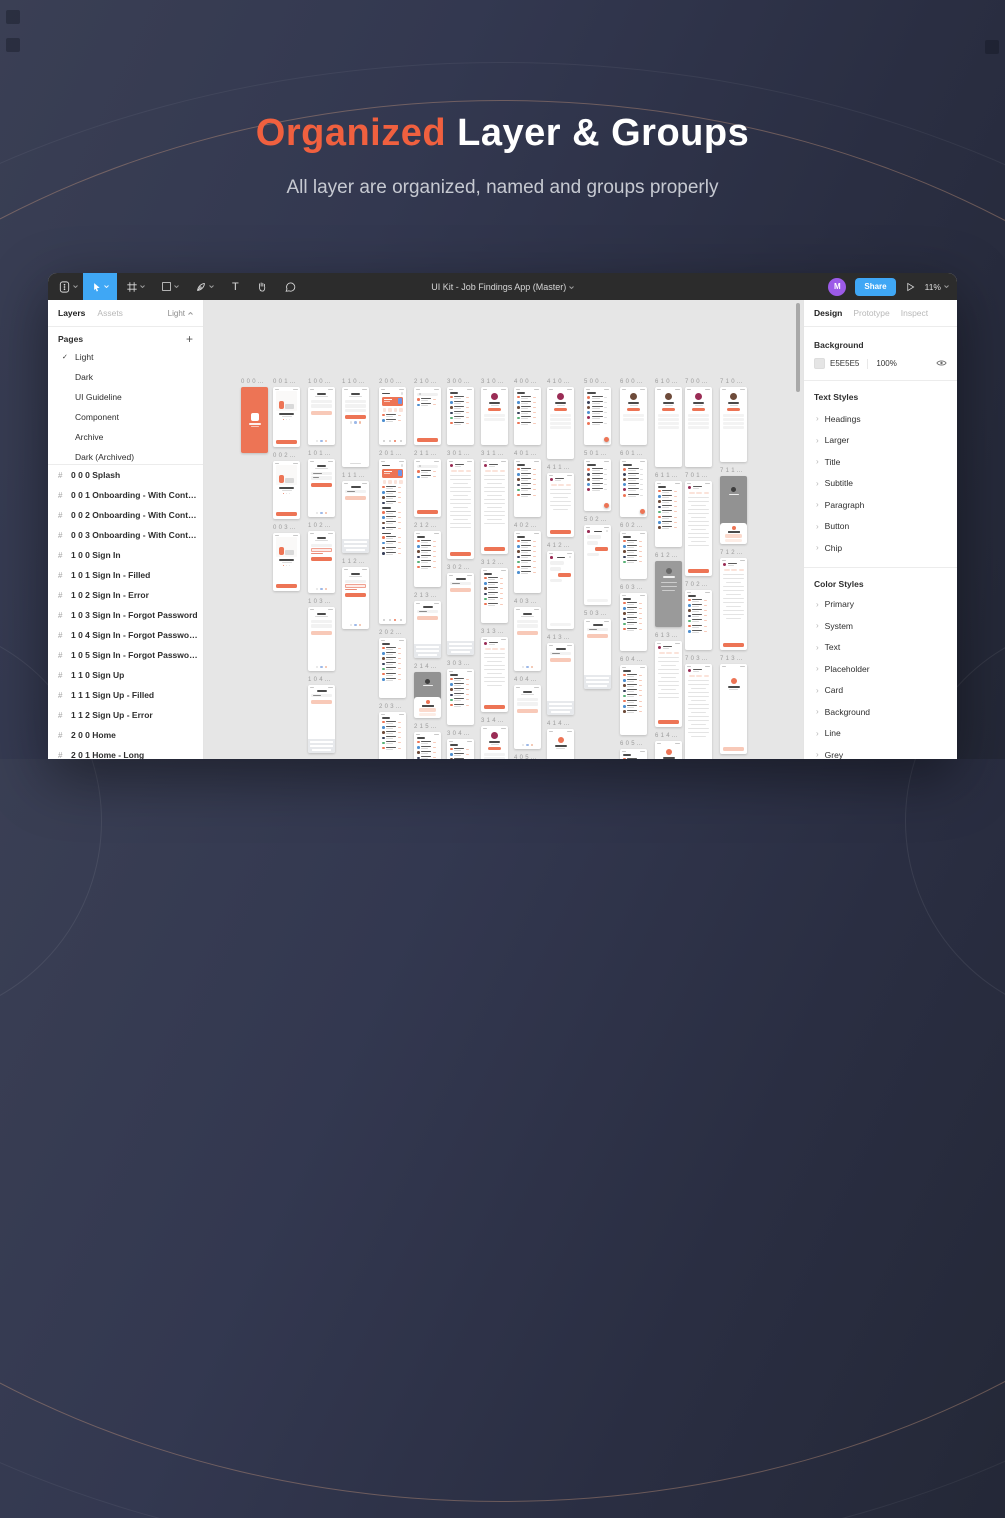 The width and height of the screenshot is (1005, 1518). Describe the element at coordinates (880, 669) in the screenshot. I see `style-item: › Placeholder` at that location.